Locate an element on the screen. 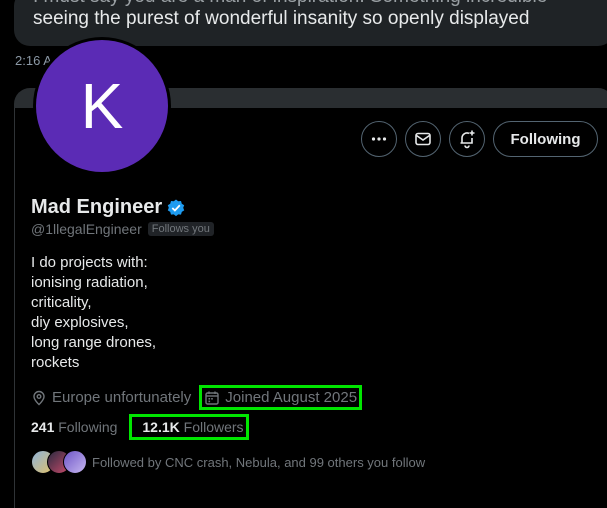 This screenshot has width=607, height=508. notify-button is located at coordinates (467, 139).